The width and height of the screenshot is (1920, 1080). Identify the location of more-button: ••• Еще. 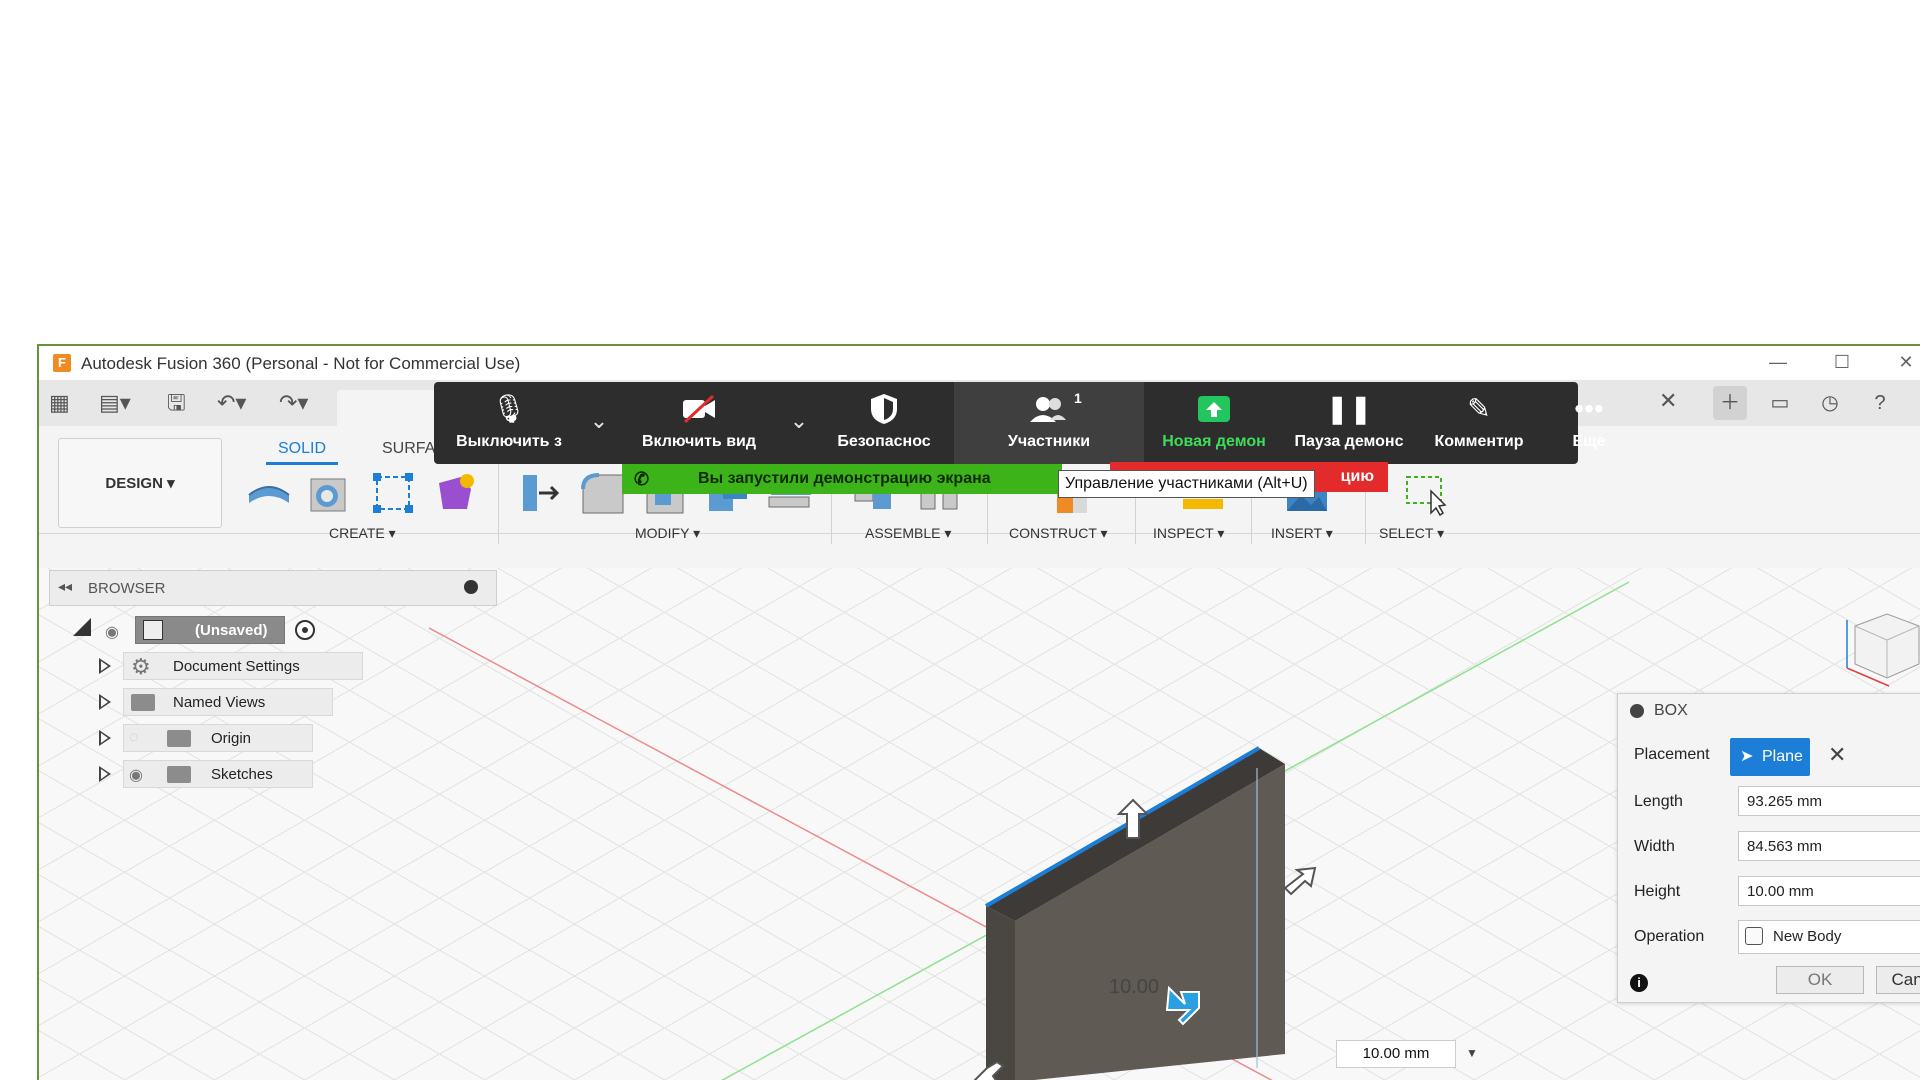
(1589, 423).